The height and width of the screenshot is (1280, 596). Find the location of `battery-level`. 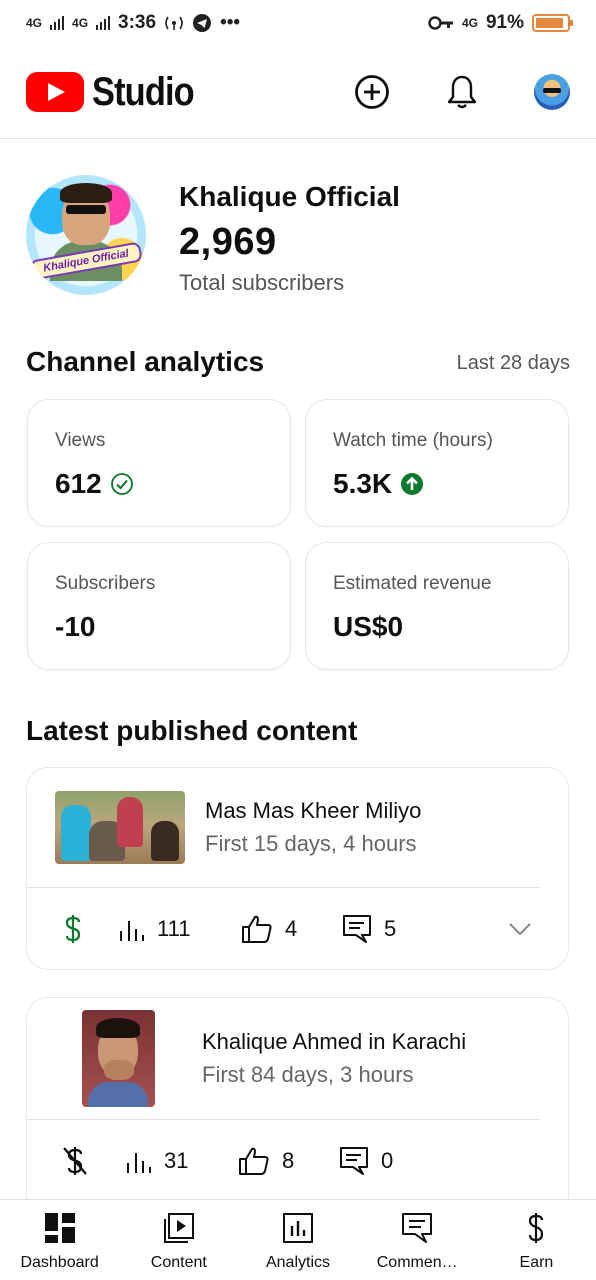

battery-level is located at coordinates (550, 23).